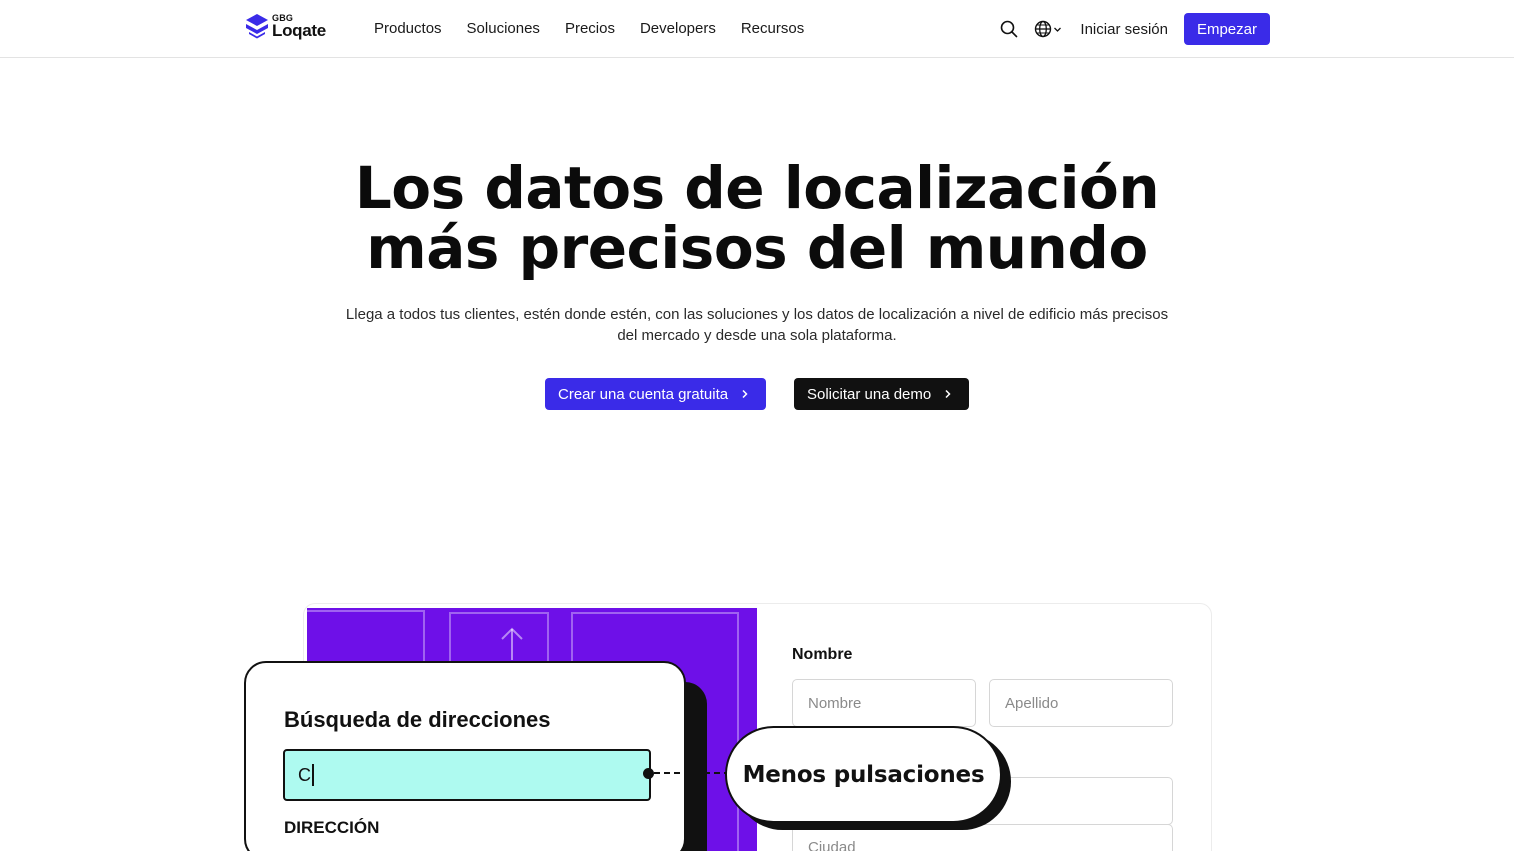 The image size is (1514, 851). Describe the element at coordinates (643, 394) in the screenshot. I see `create-free-account-label: Crear una cuenta gratuita` at that location.